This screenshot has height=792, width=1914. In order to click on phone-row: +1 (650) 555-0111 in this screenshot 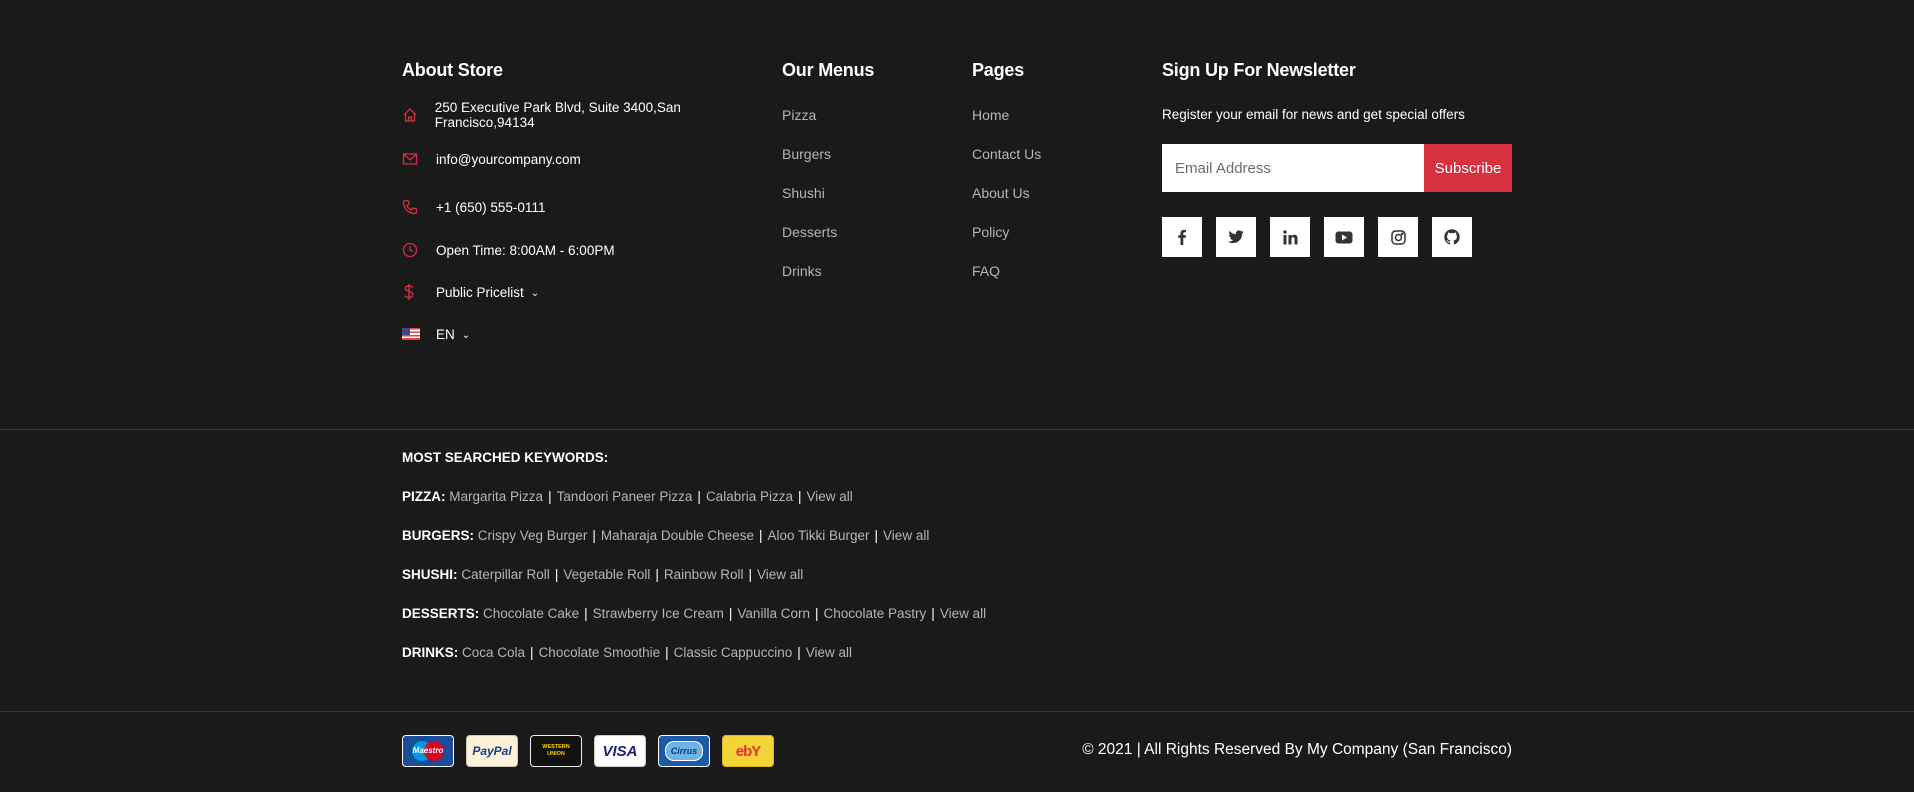, I will do `click(473, 207)`.